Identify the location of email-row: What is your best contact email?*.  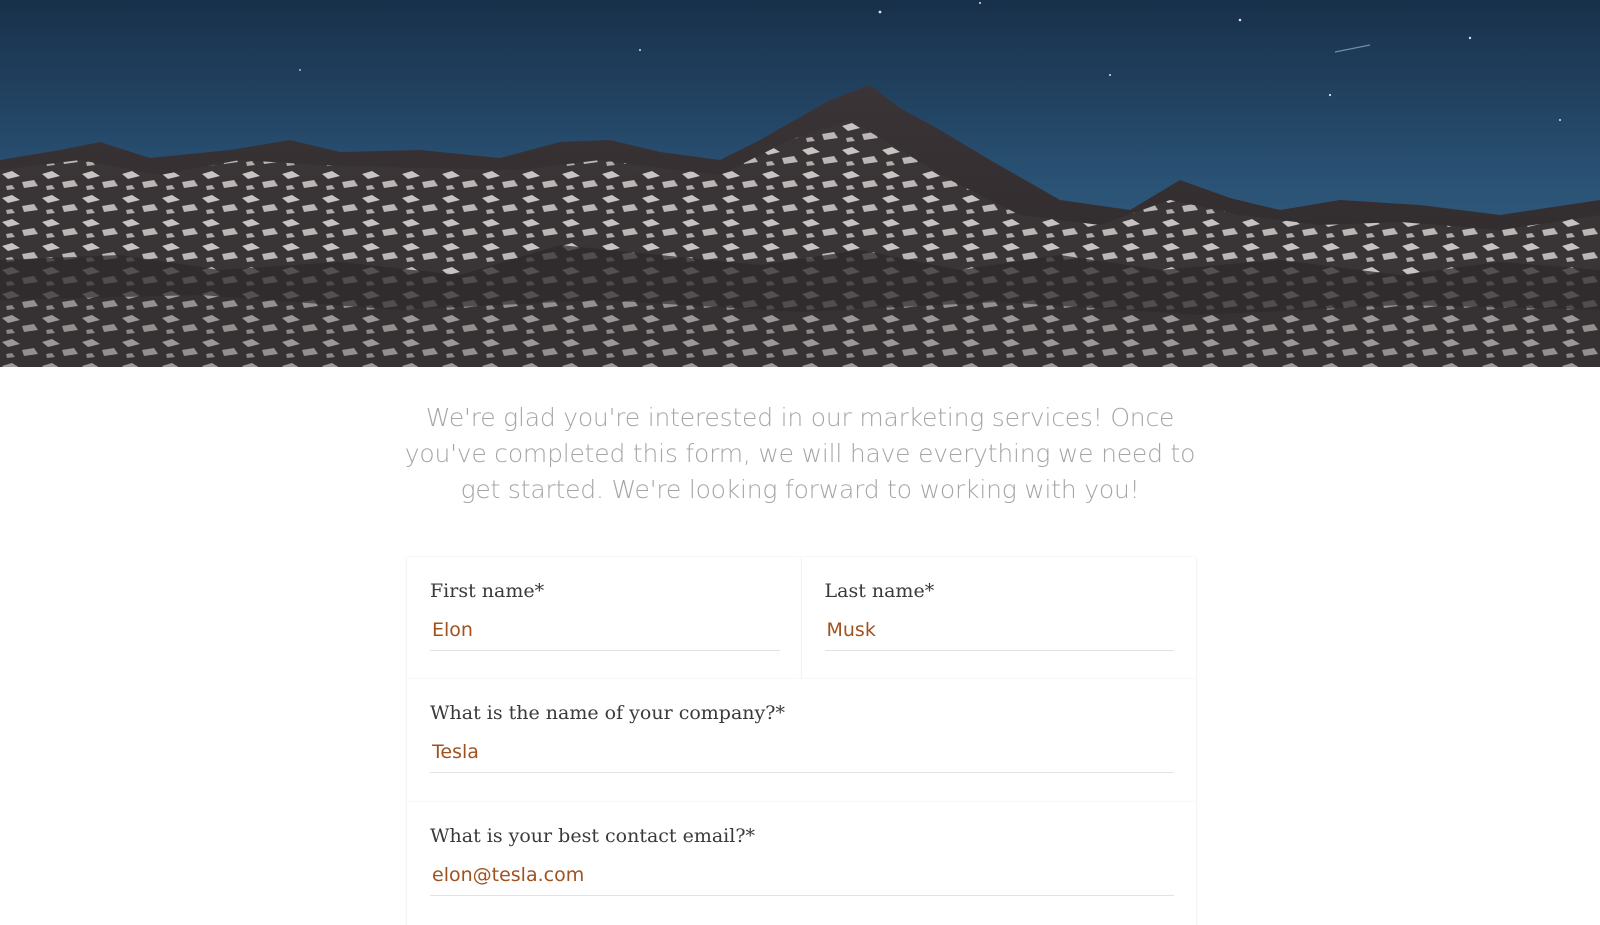
(801, 863).